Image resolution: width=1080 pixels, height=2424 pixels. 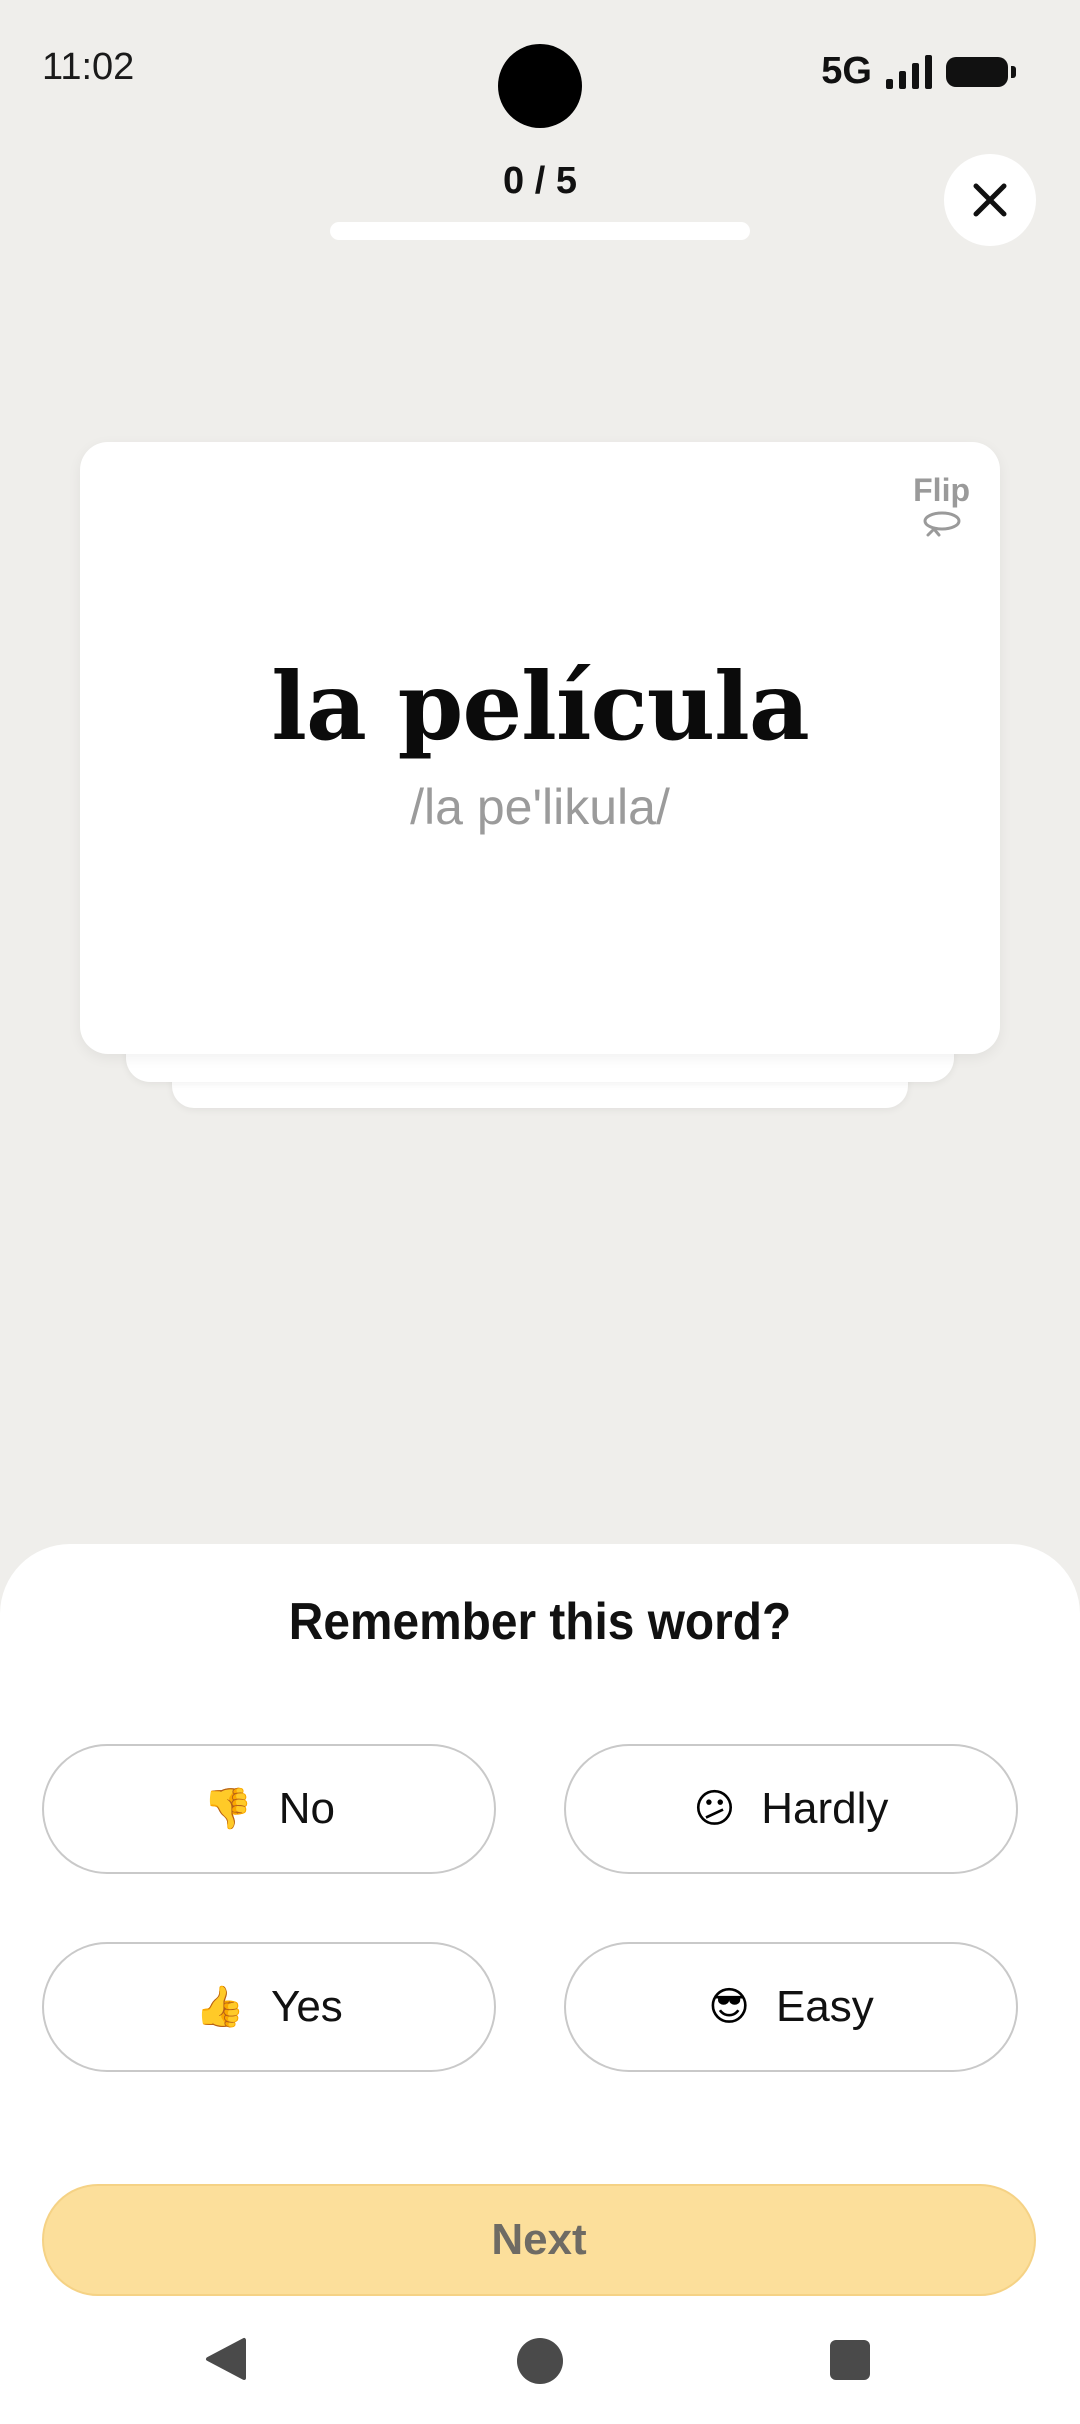 I want to click on flip-rotate-icon, so click(x=942, y=524).